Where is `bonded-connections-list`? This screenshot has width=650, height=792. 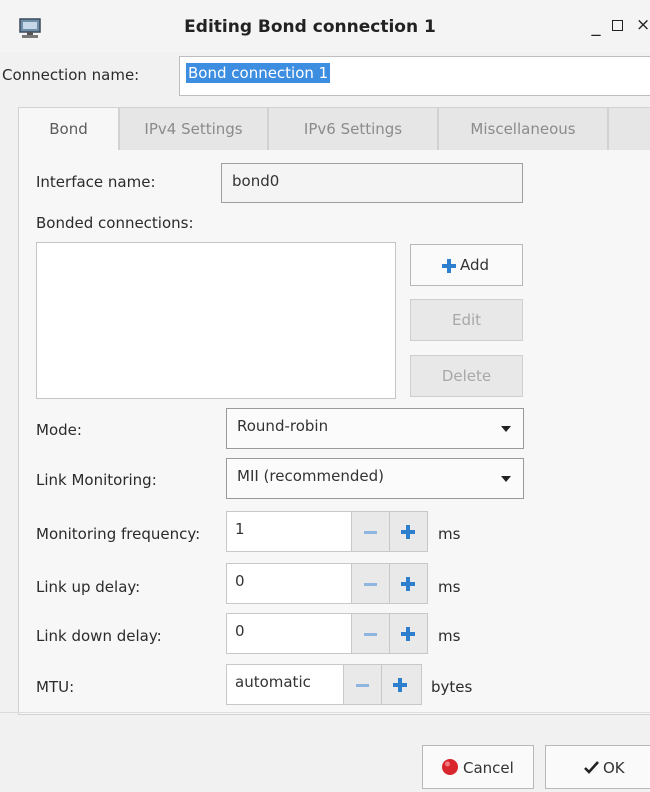 bonded-connections-list is located at coordinates (216, 320).